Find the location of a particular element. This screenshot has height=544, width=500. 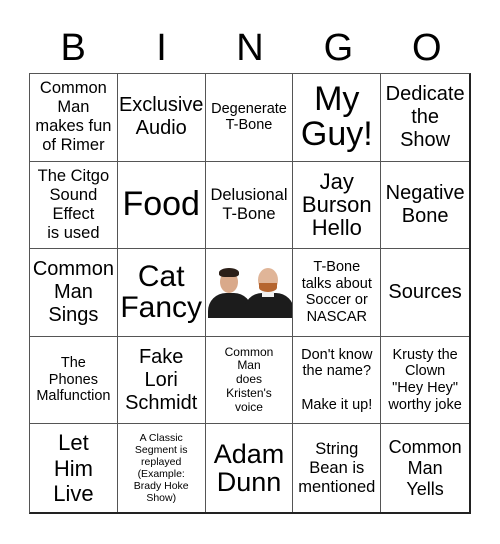

header-letter-b: B is located at coordinates (73, 48).